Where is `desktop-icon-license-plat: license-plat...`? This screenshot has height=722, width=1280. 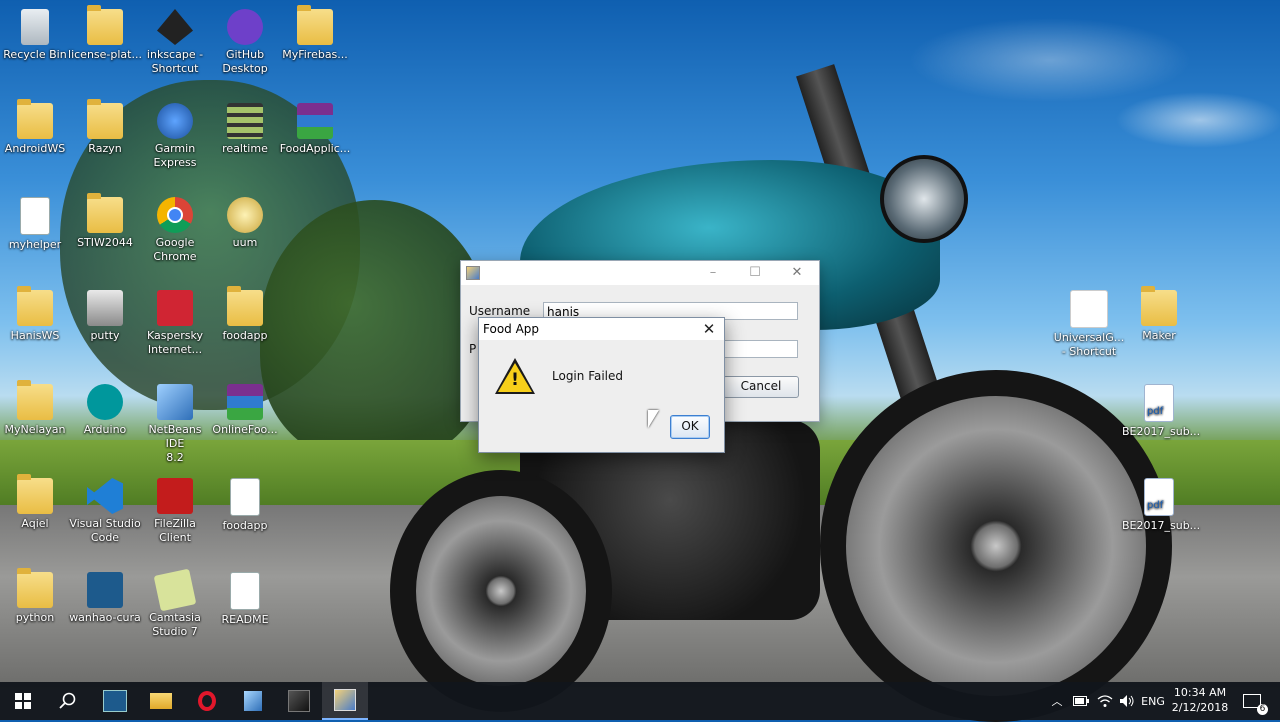
desktop-icon-license-plat: license-plat... is located at coordinates (105, 33).